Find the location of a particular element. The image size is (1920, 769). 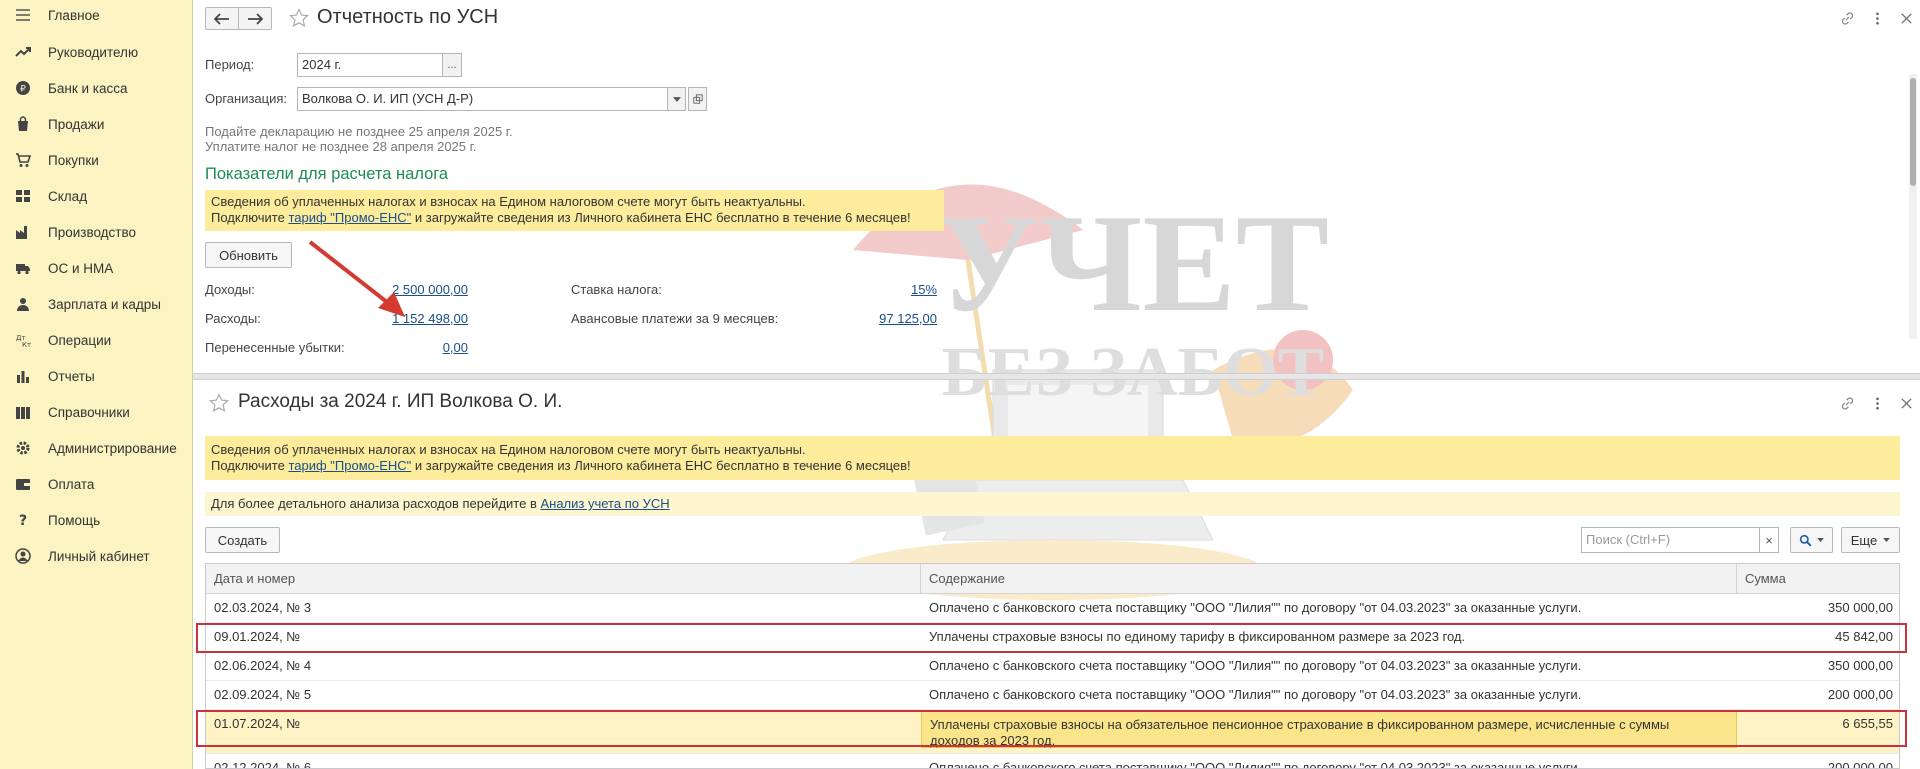

scrollbar-thumb is located at coordinates (1913, 132).